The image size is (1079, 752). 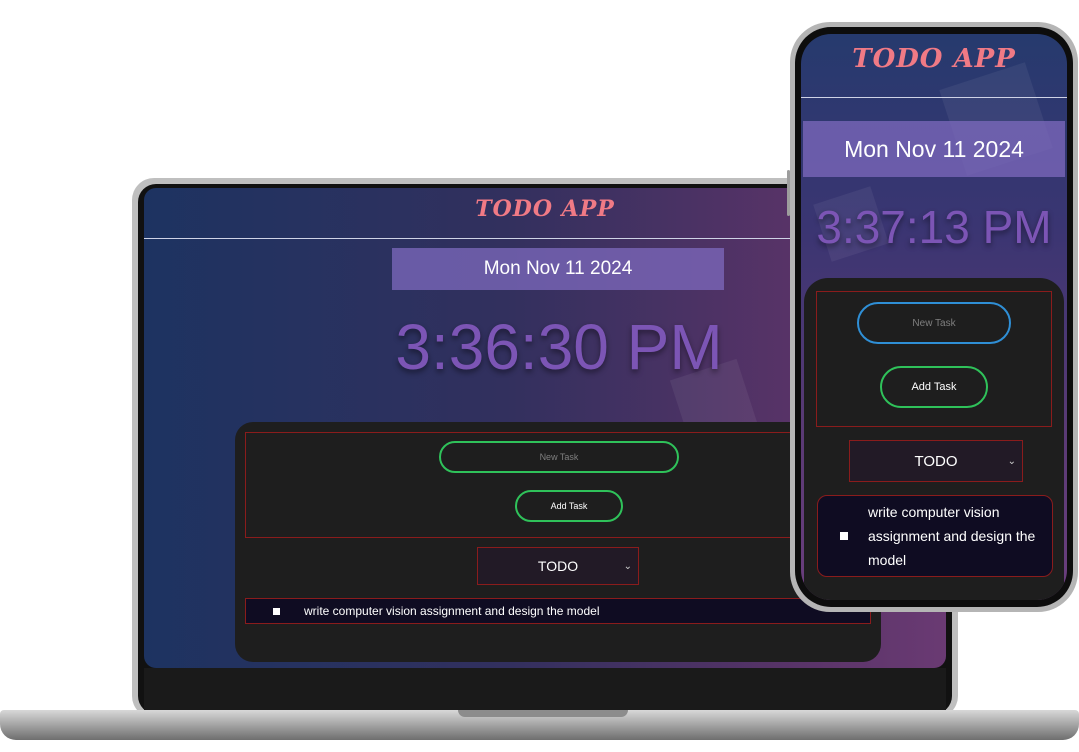 What do you see at coordinates (934, 512) in the screenshot?
I see `task-text-line: write computer vision` at bounding box center [934, 512].